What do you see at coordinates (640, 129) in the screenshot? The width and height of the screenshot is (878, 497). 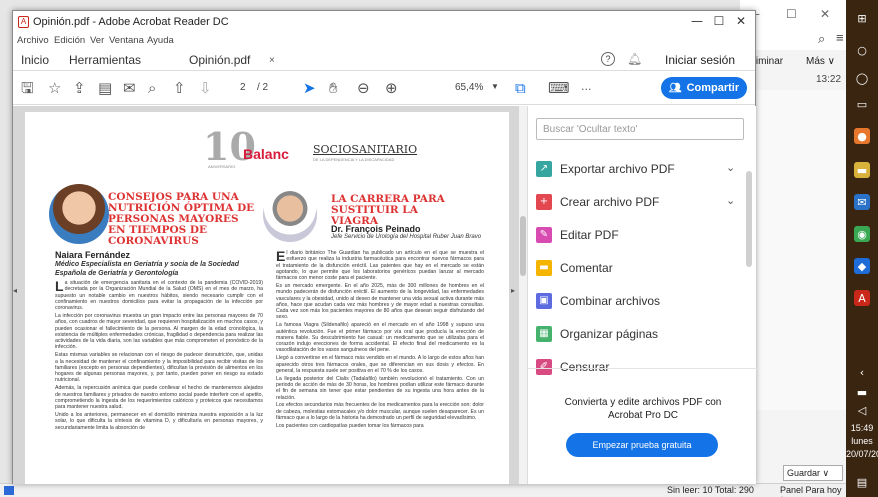 I see `tools-search-input: Buscar 'Ocultar texto'` at bounding box center [640, 129].